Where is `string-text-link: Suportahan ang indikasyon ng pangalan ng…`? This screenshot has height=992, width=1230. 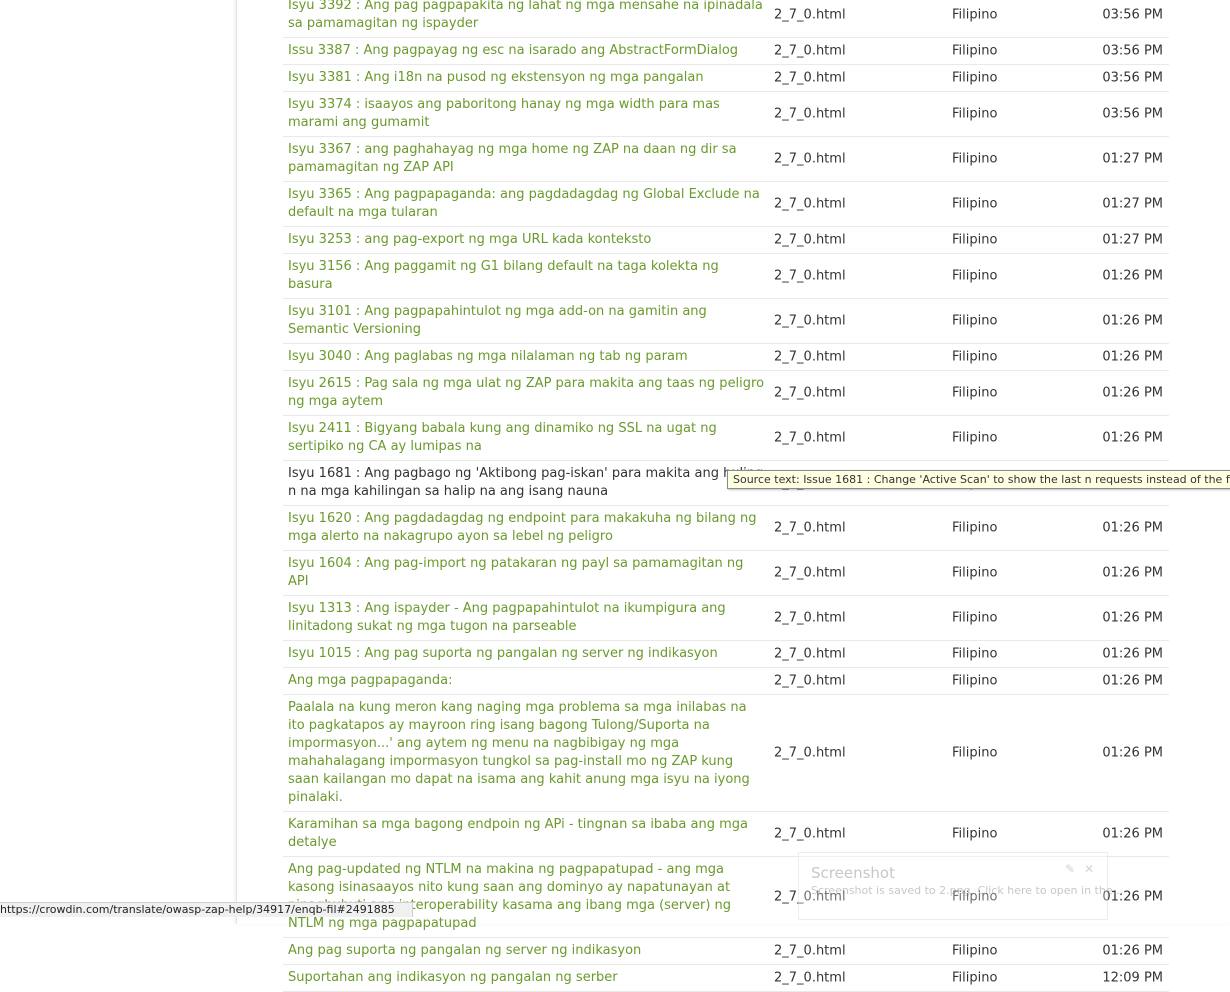 string-text-link: Suportahan ang indikasyon ng pangalan ng… is located at coordinates (524, 978).